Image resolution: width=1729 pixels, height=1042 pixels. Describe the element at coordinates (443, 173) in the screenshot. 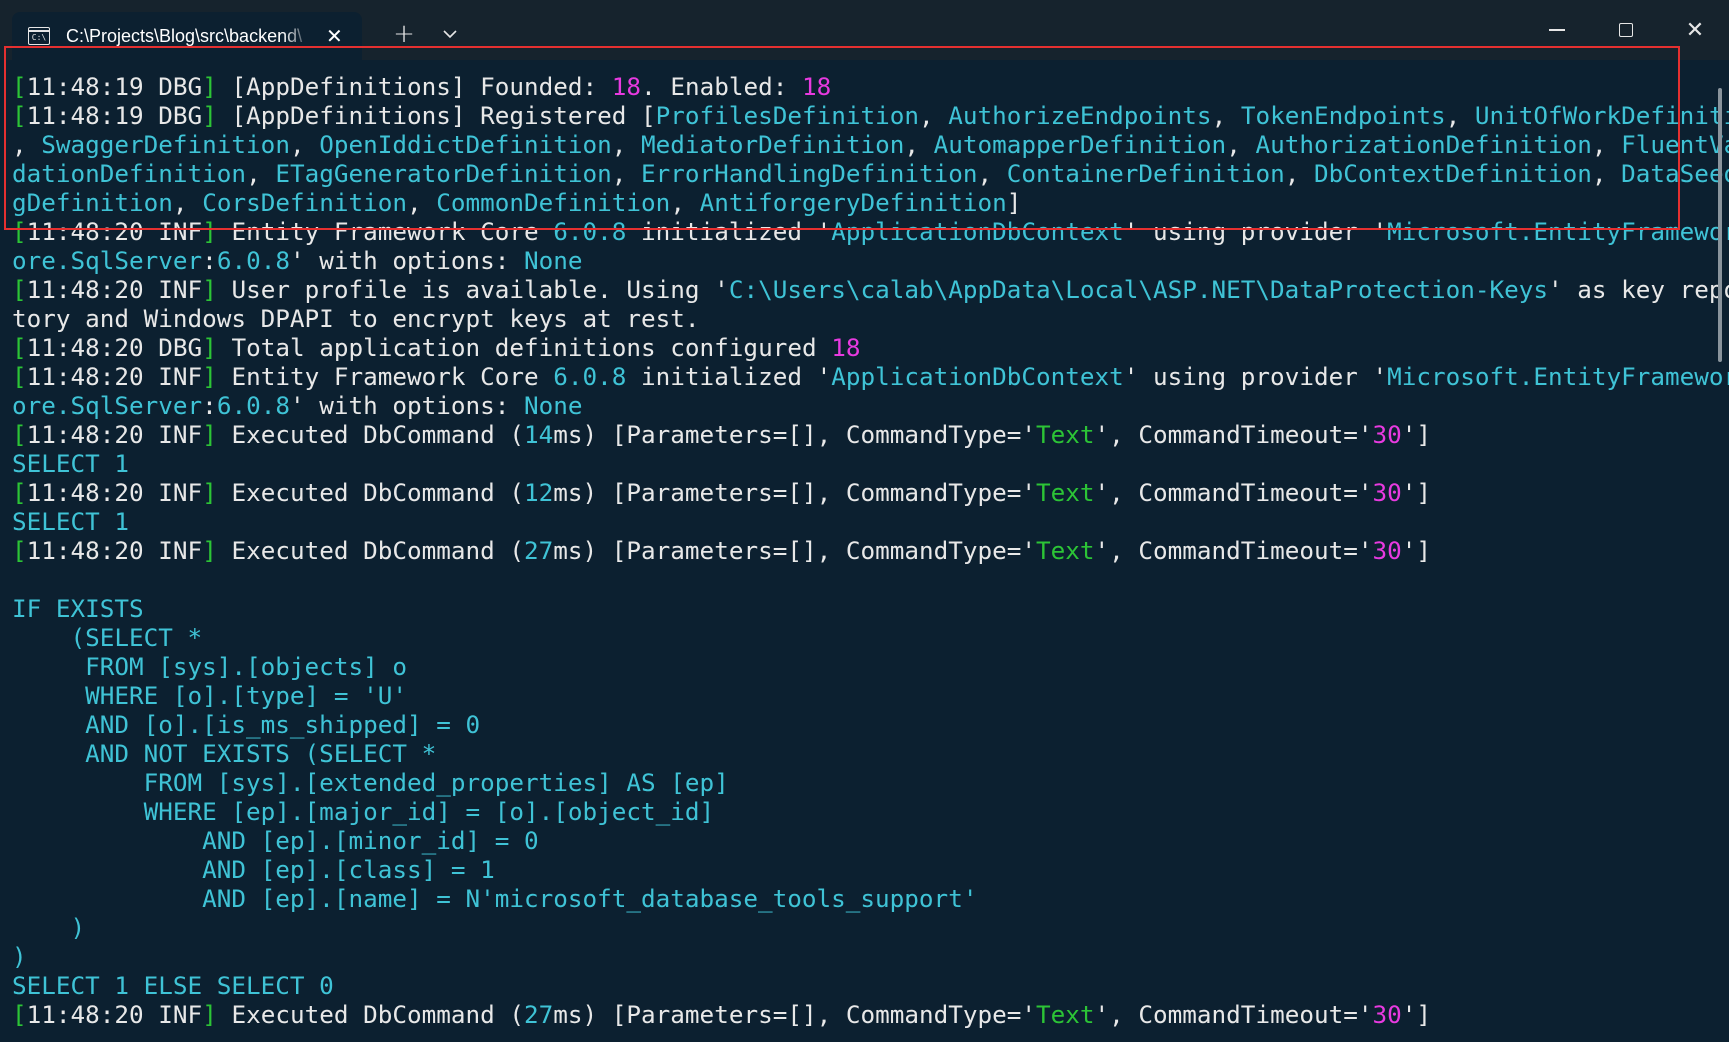

I see `terminal-text: ETagGeneratorDefinition` at that location.